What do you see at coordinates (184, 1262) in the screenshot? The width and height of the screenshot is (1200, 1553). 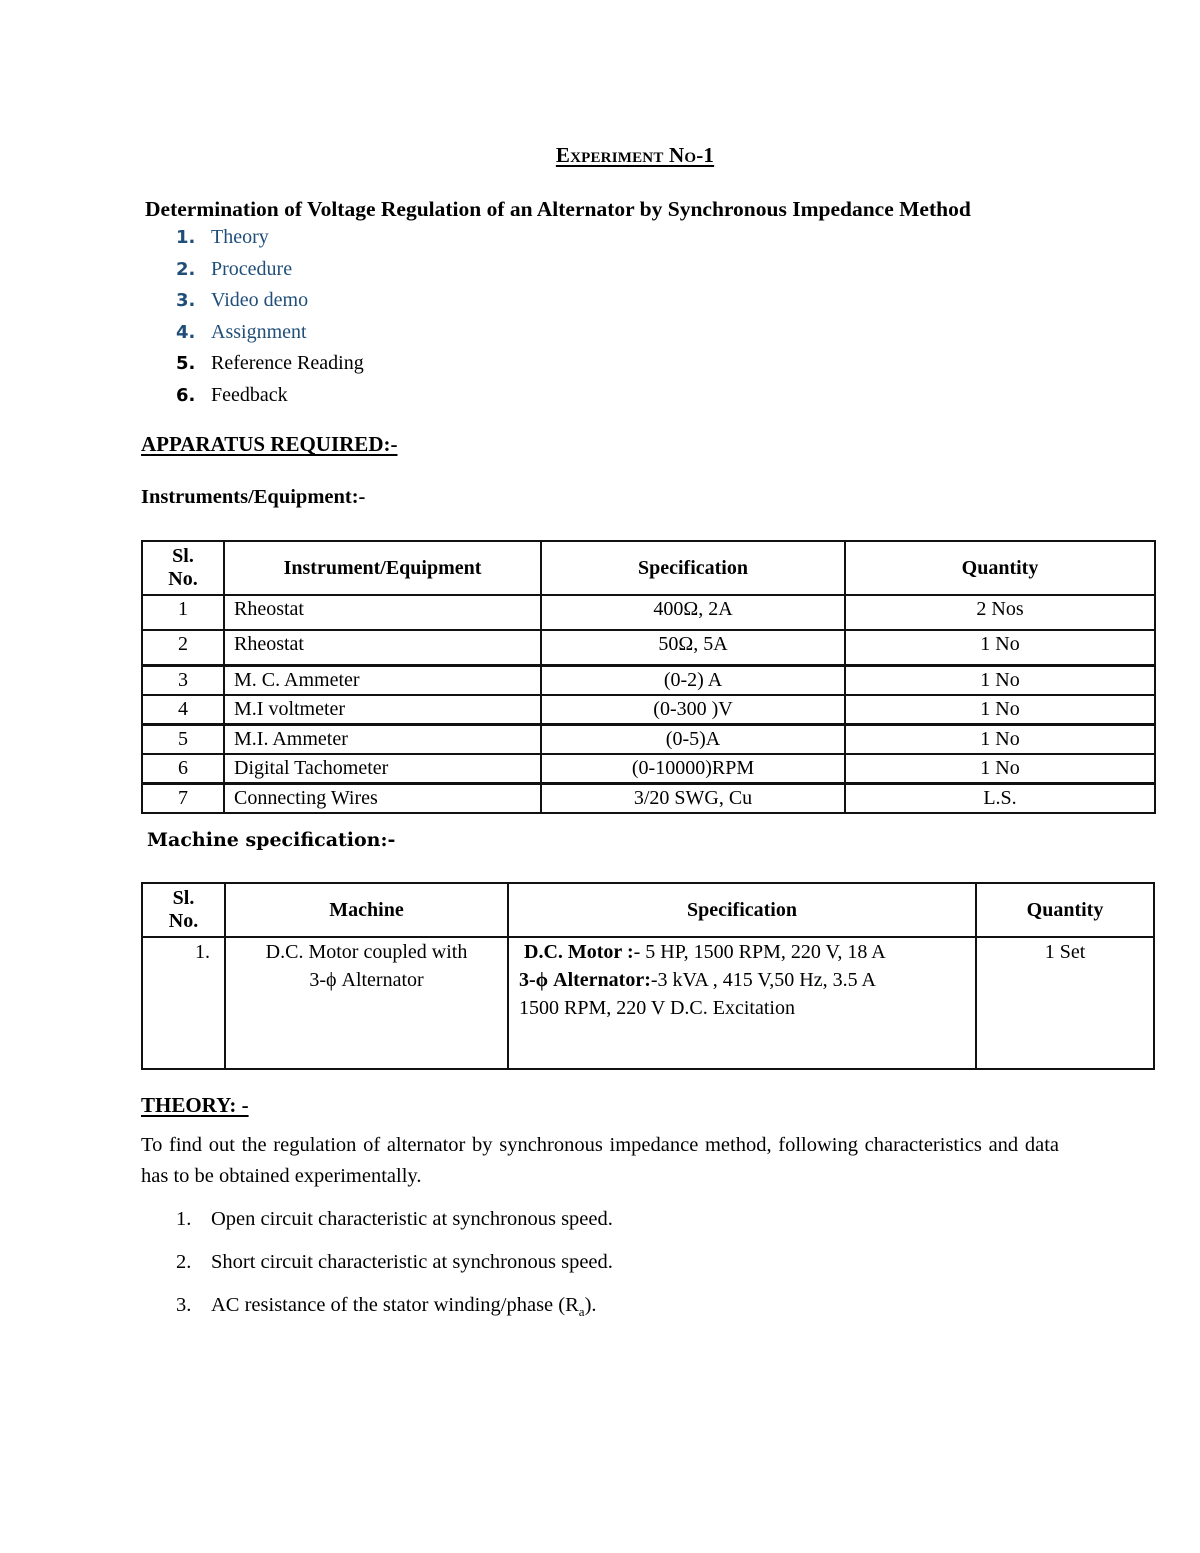 I see `theory-item-number: 2.` at bounding box center [184, 1262].